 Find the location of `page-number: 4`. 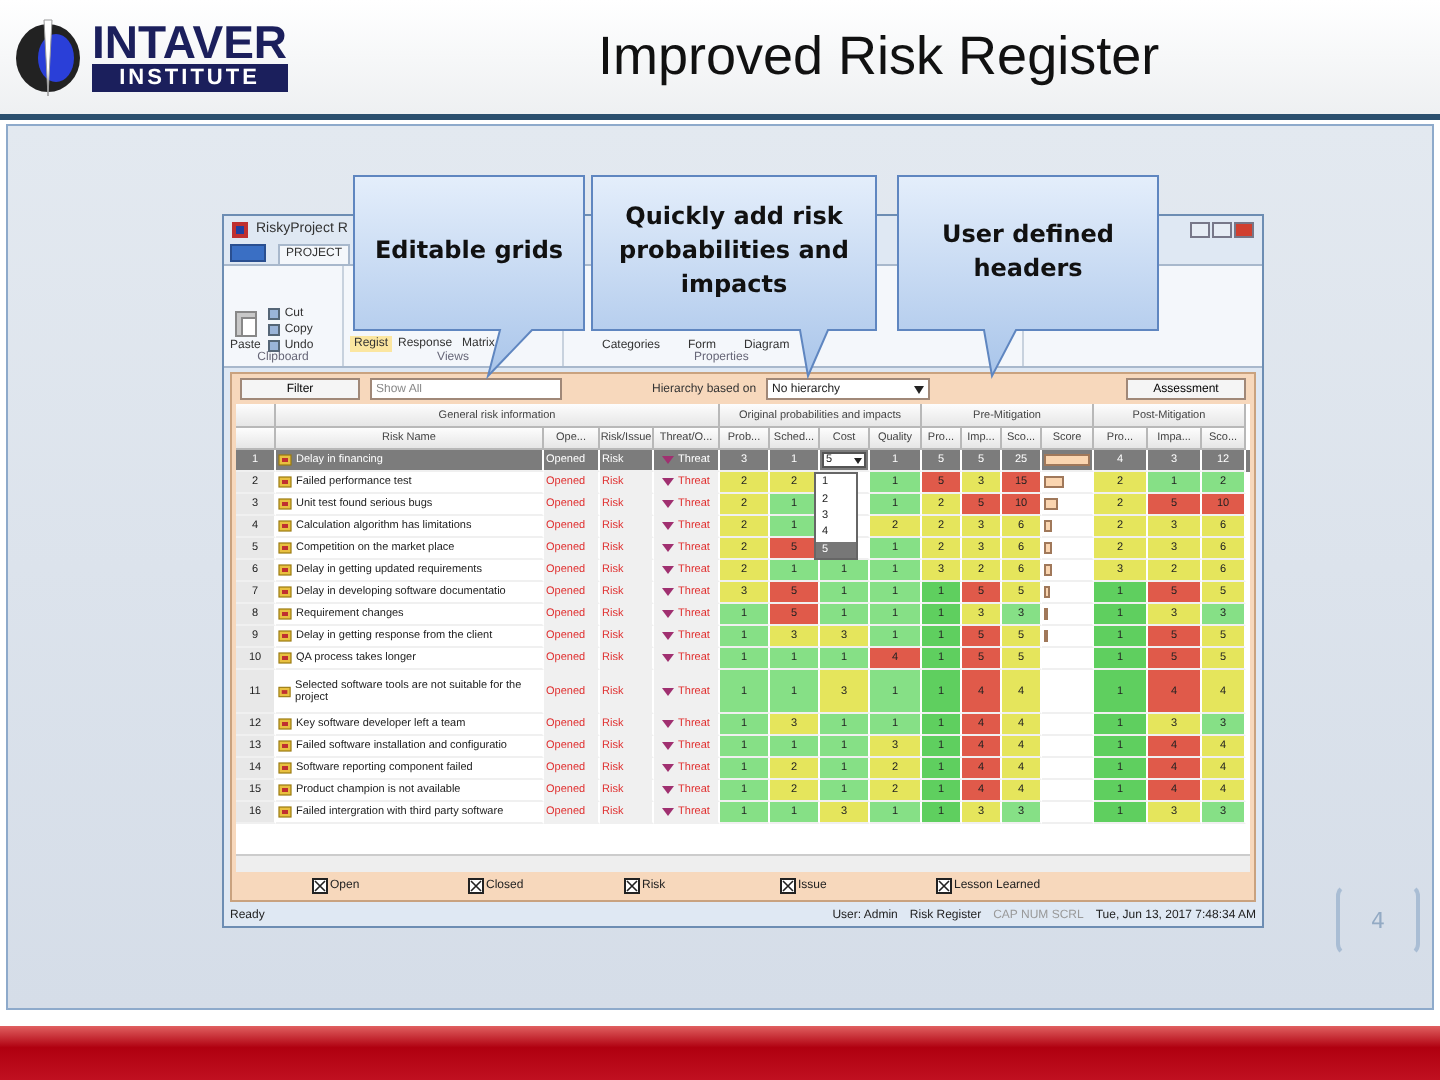

page-number: 4 is located at coordinates (1378, 920).